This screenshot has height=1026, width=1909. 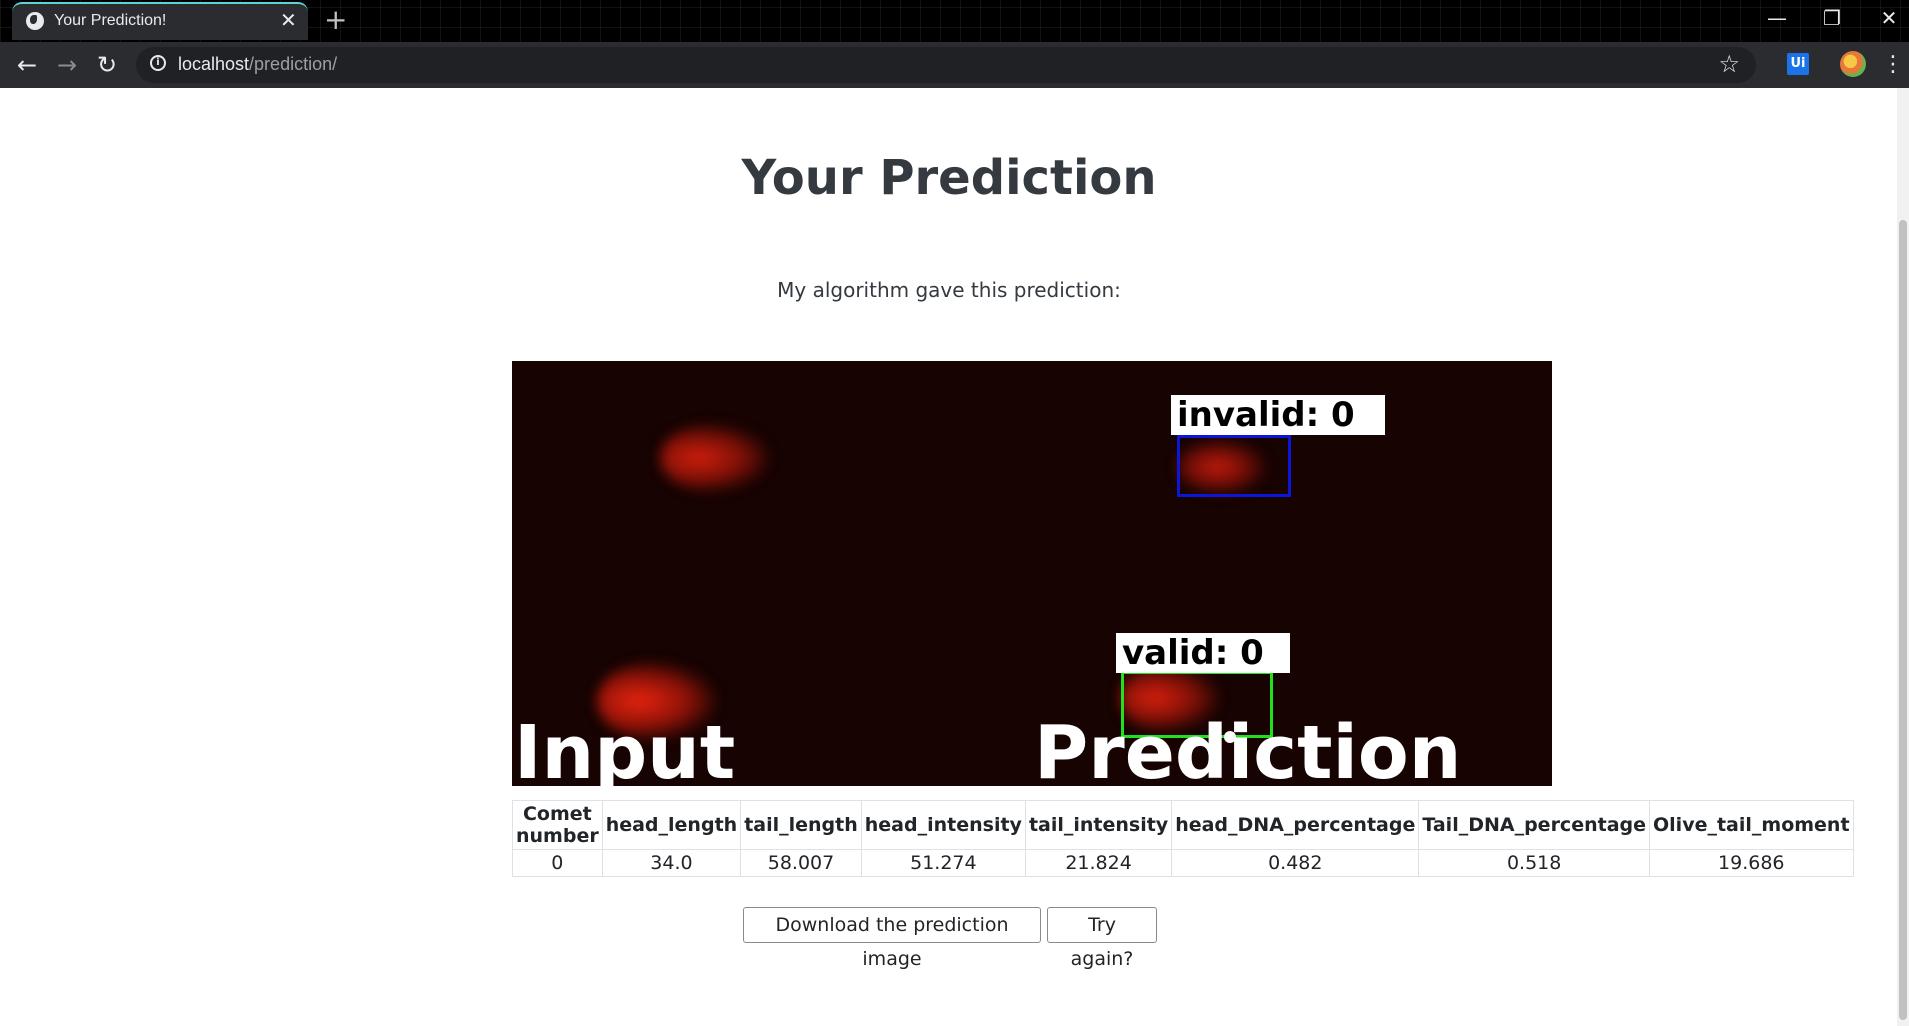 I want to click on table-cell: 0, so click(x=557, y=863).